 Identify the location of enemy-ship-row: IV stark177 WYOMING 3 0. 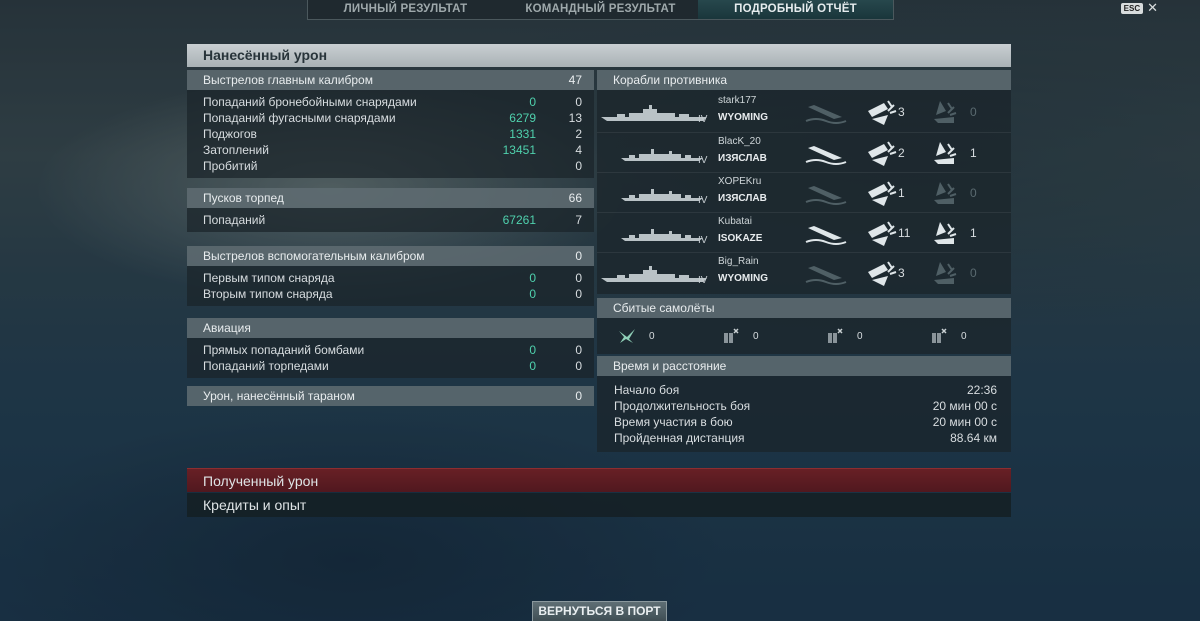
(804, 112).